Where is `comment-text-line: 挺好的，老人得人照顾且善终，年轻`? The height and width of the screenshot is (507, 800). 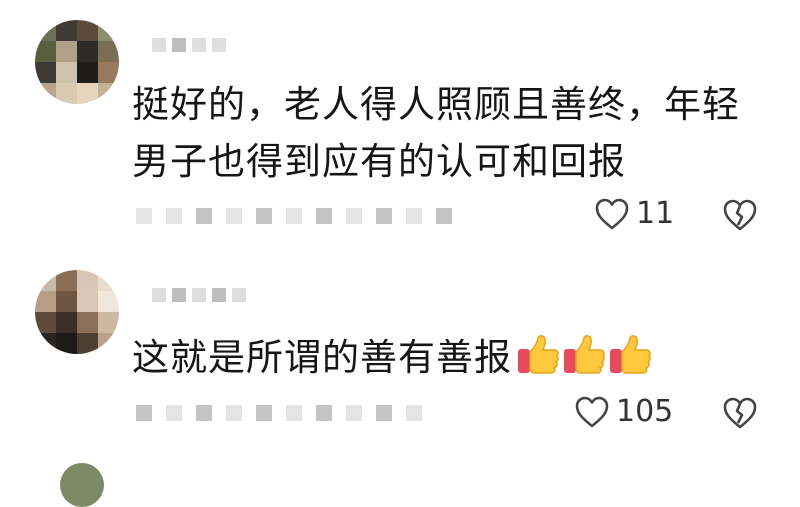 comment-text-line: 挺好的，老人得人照顾且善终，年轻 is located at coordinates (436, 104).